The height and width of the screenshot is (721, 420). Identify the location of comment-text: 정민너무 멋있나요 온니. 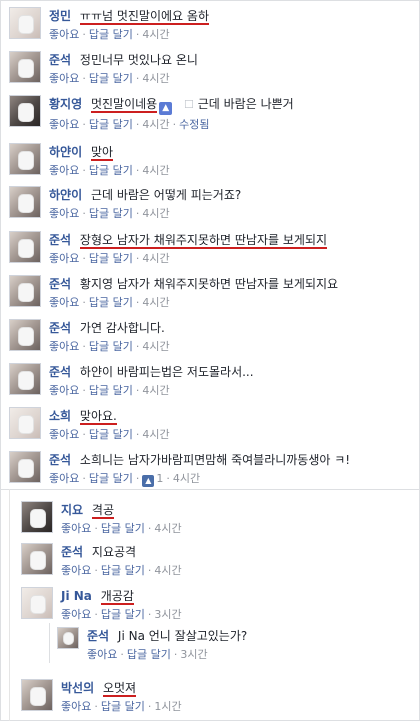
(138, 60).